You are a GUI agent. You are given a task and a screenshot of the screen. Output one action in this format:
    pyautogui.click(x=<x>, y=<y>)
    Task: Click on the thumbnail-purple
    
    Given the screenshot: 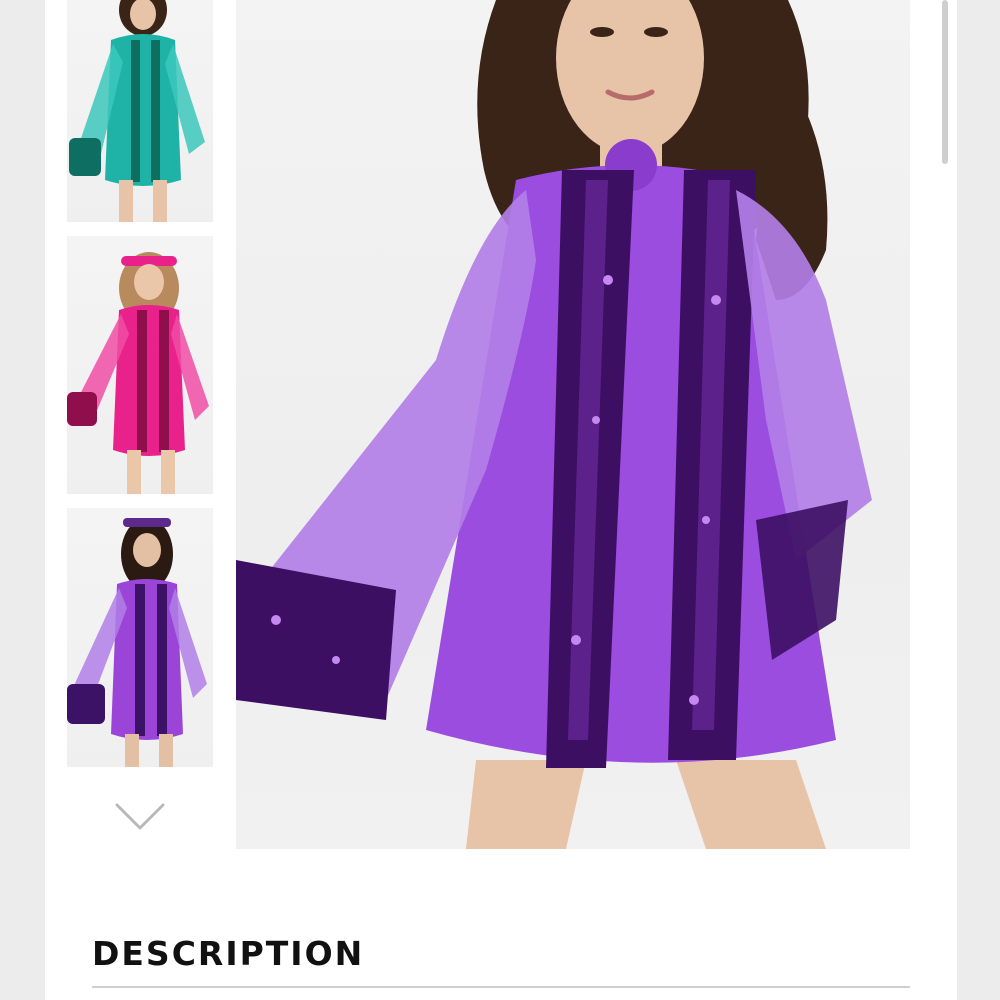 What is the action you would take?
    pyautogui.click(x=140, y=637)
    